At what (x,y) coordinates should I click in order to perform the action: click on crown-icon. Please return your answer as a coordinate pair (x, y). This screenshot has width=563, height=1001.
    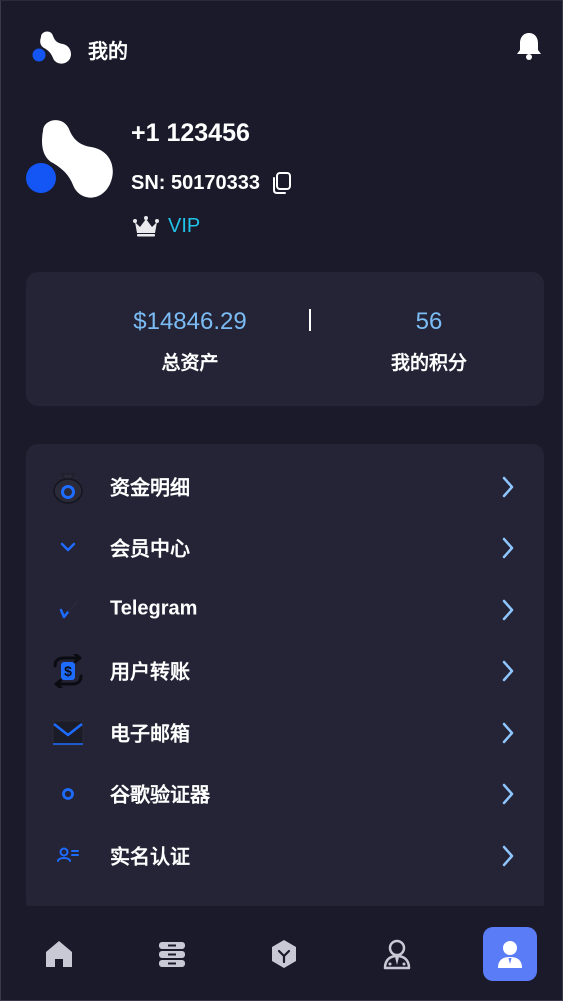
    Looking at the image, I should click on (146, 226).